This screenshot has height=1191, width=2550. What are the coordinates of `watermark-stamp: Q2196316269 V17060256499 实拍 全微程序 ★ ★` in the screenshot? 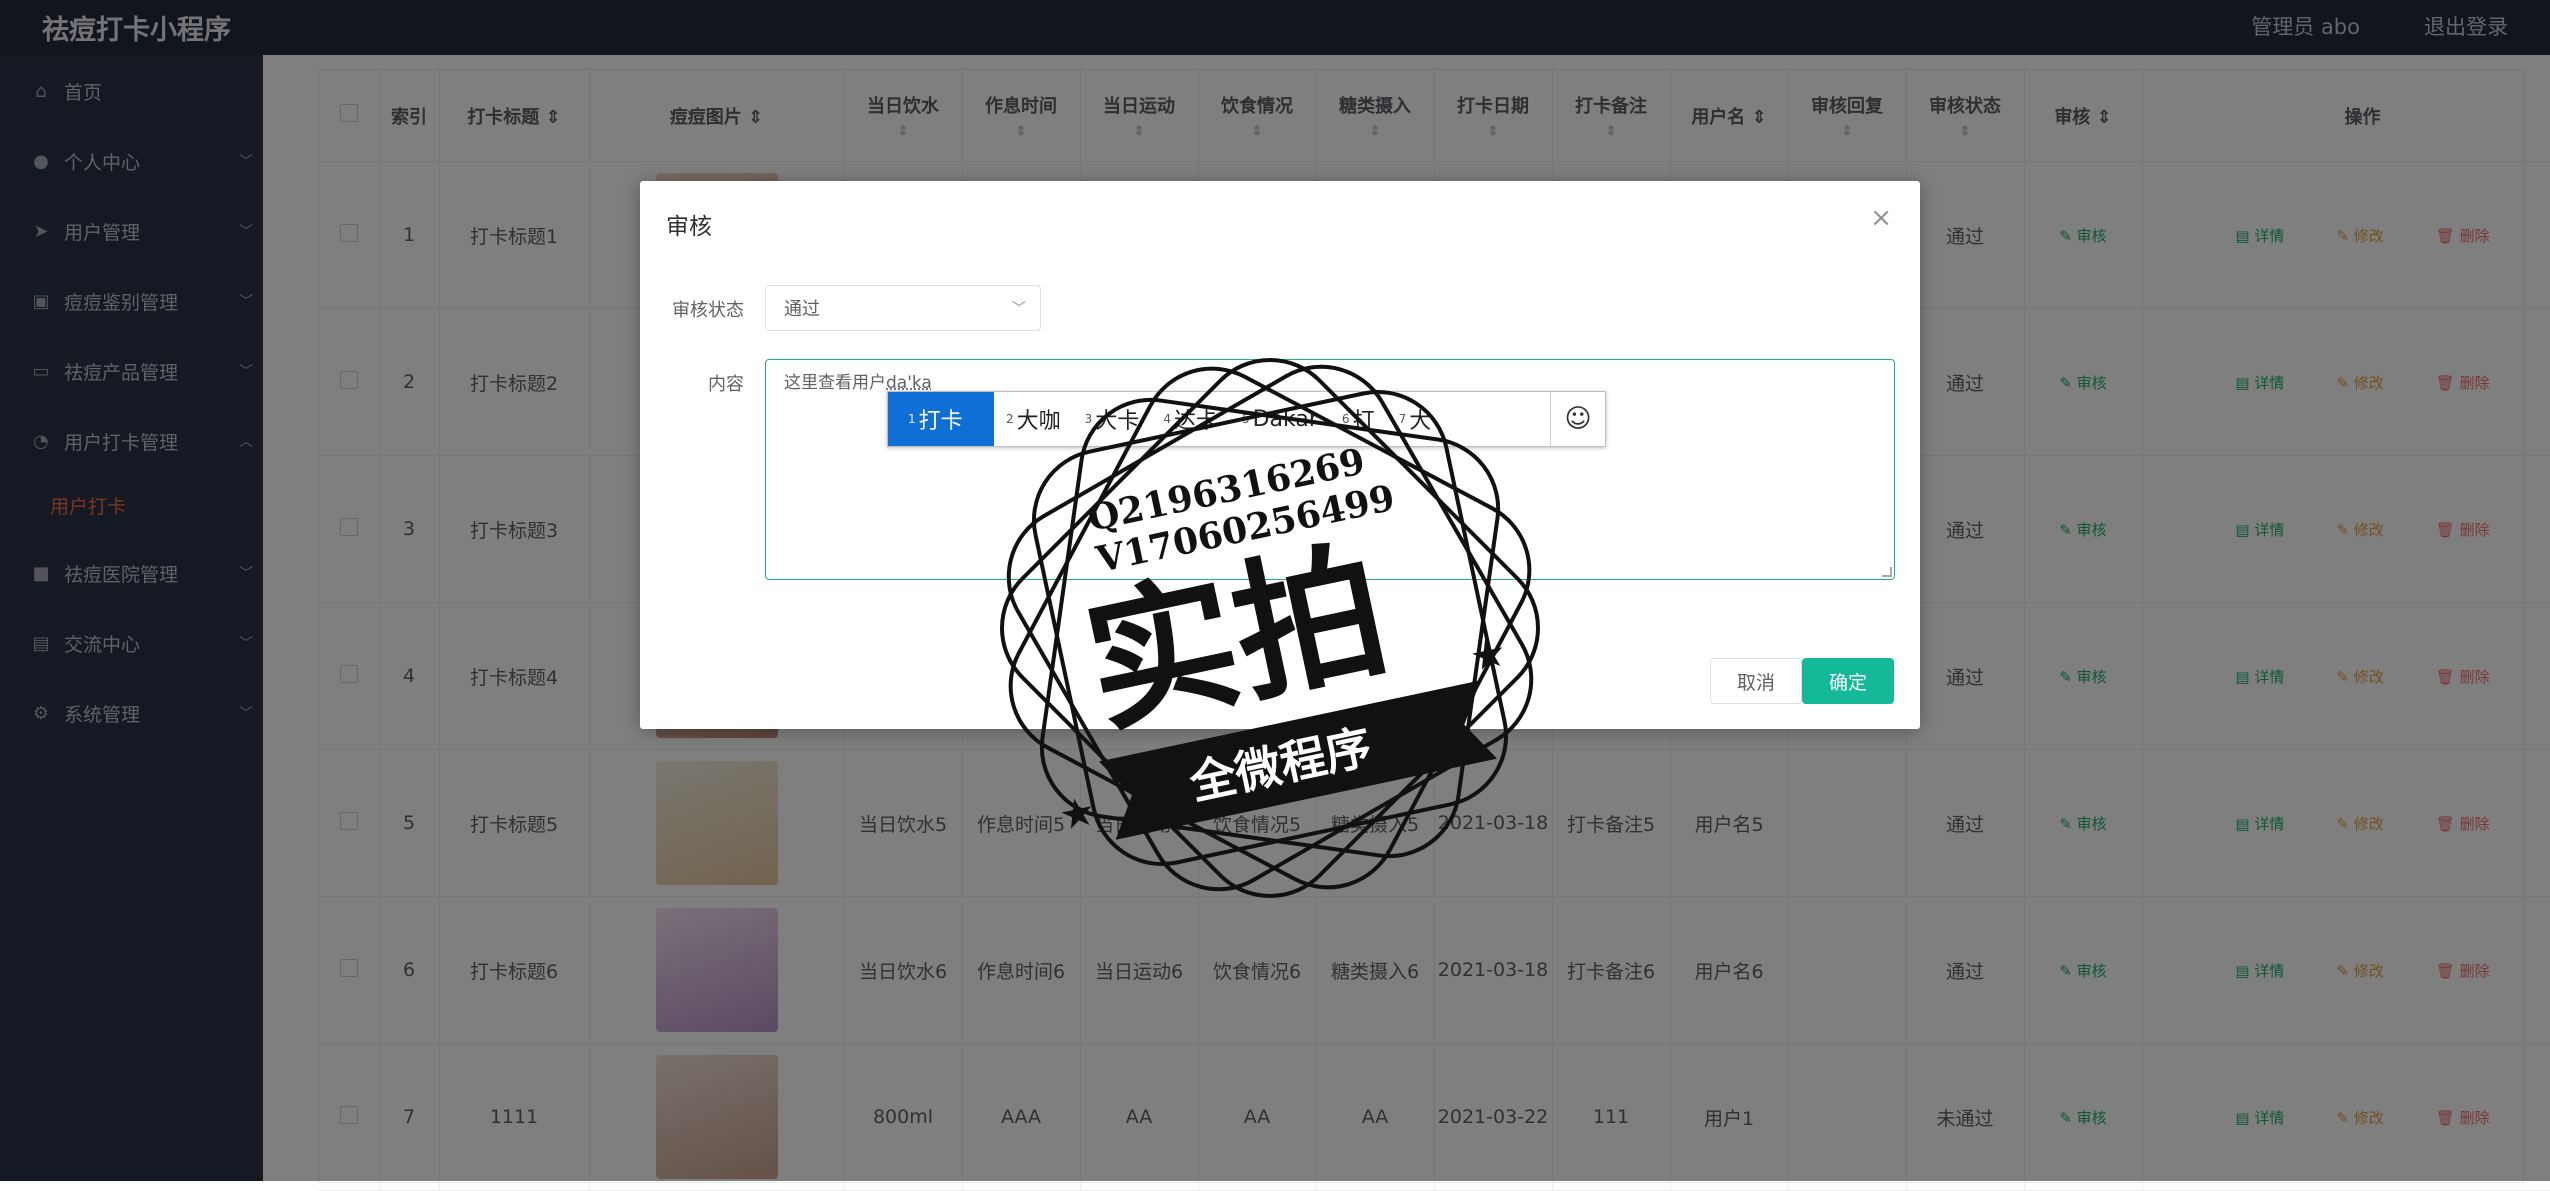 It's located at (1270, 628).